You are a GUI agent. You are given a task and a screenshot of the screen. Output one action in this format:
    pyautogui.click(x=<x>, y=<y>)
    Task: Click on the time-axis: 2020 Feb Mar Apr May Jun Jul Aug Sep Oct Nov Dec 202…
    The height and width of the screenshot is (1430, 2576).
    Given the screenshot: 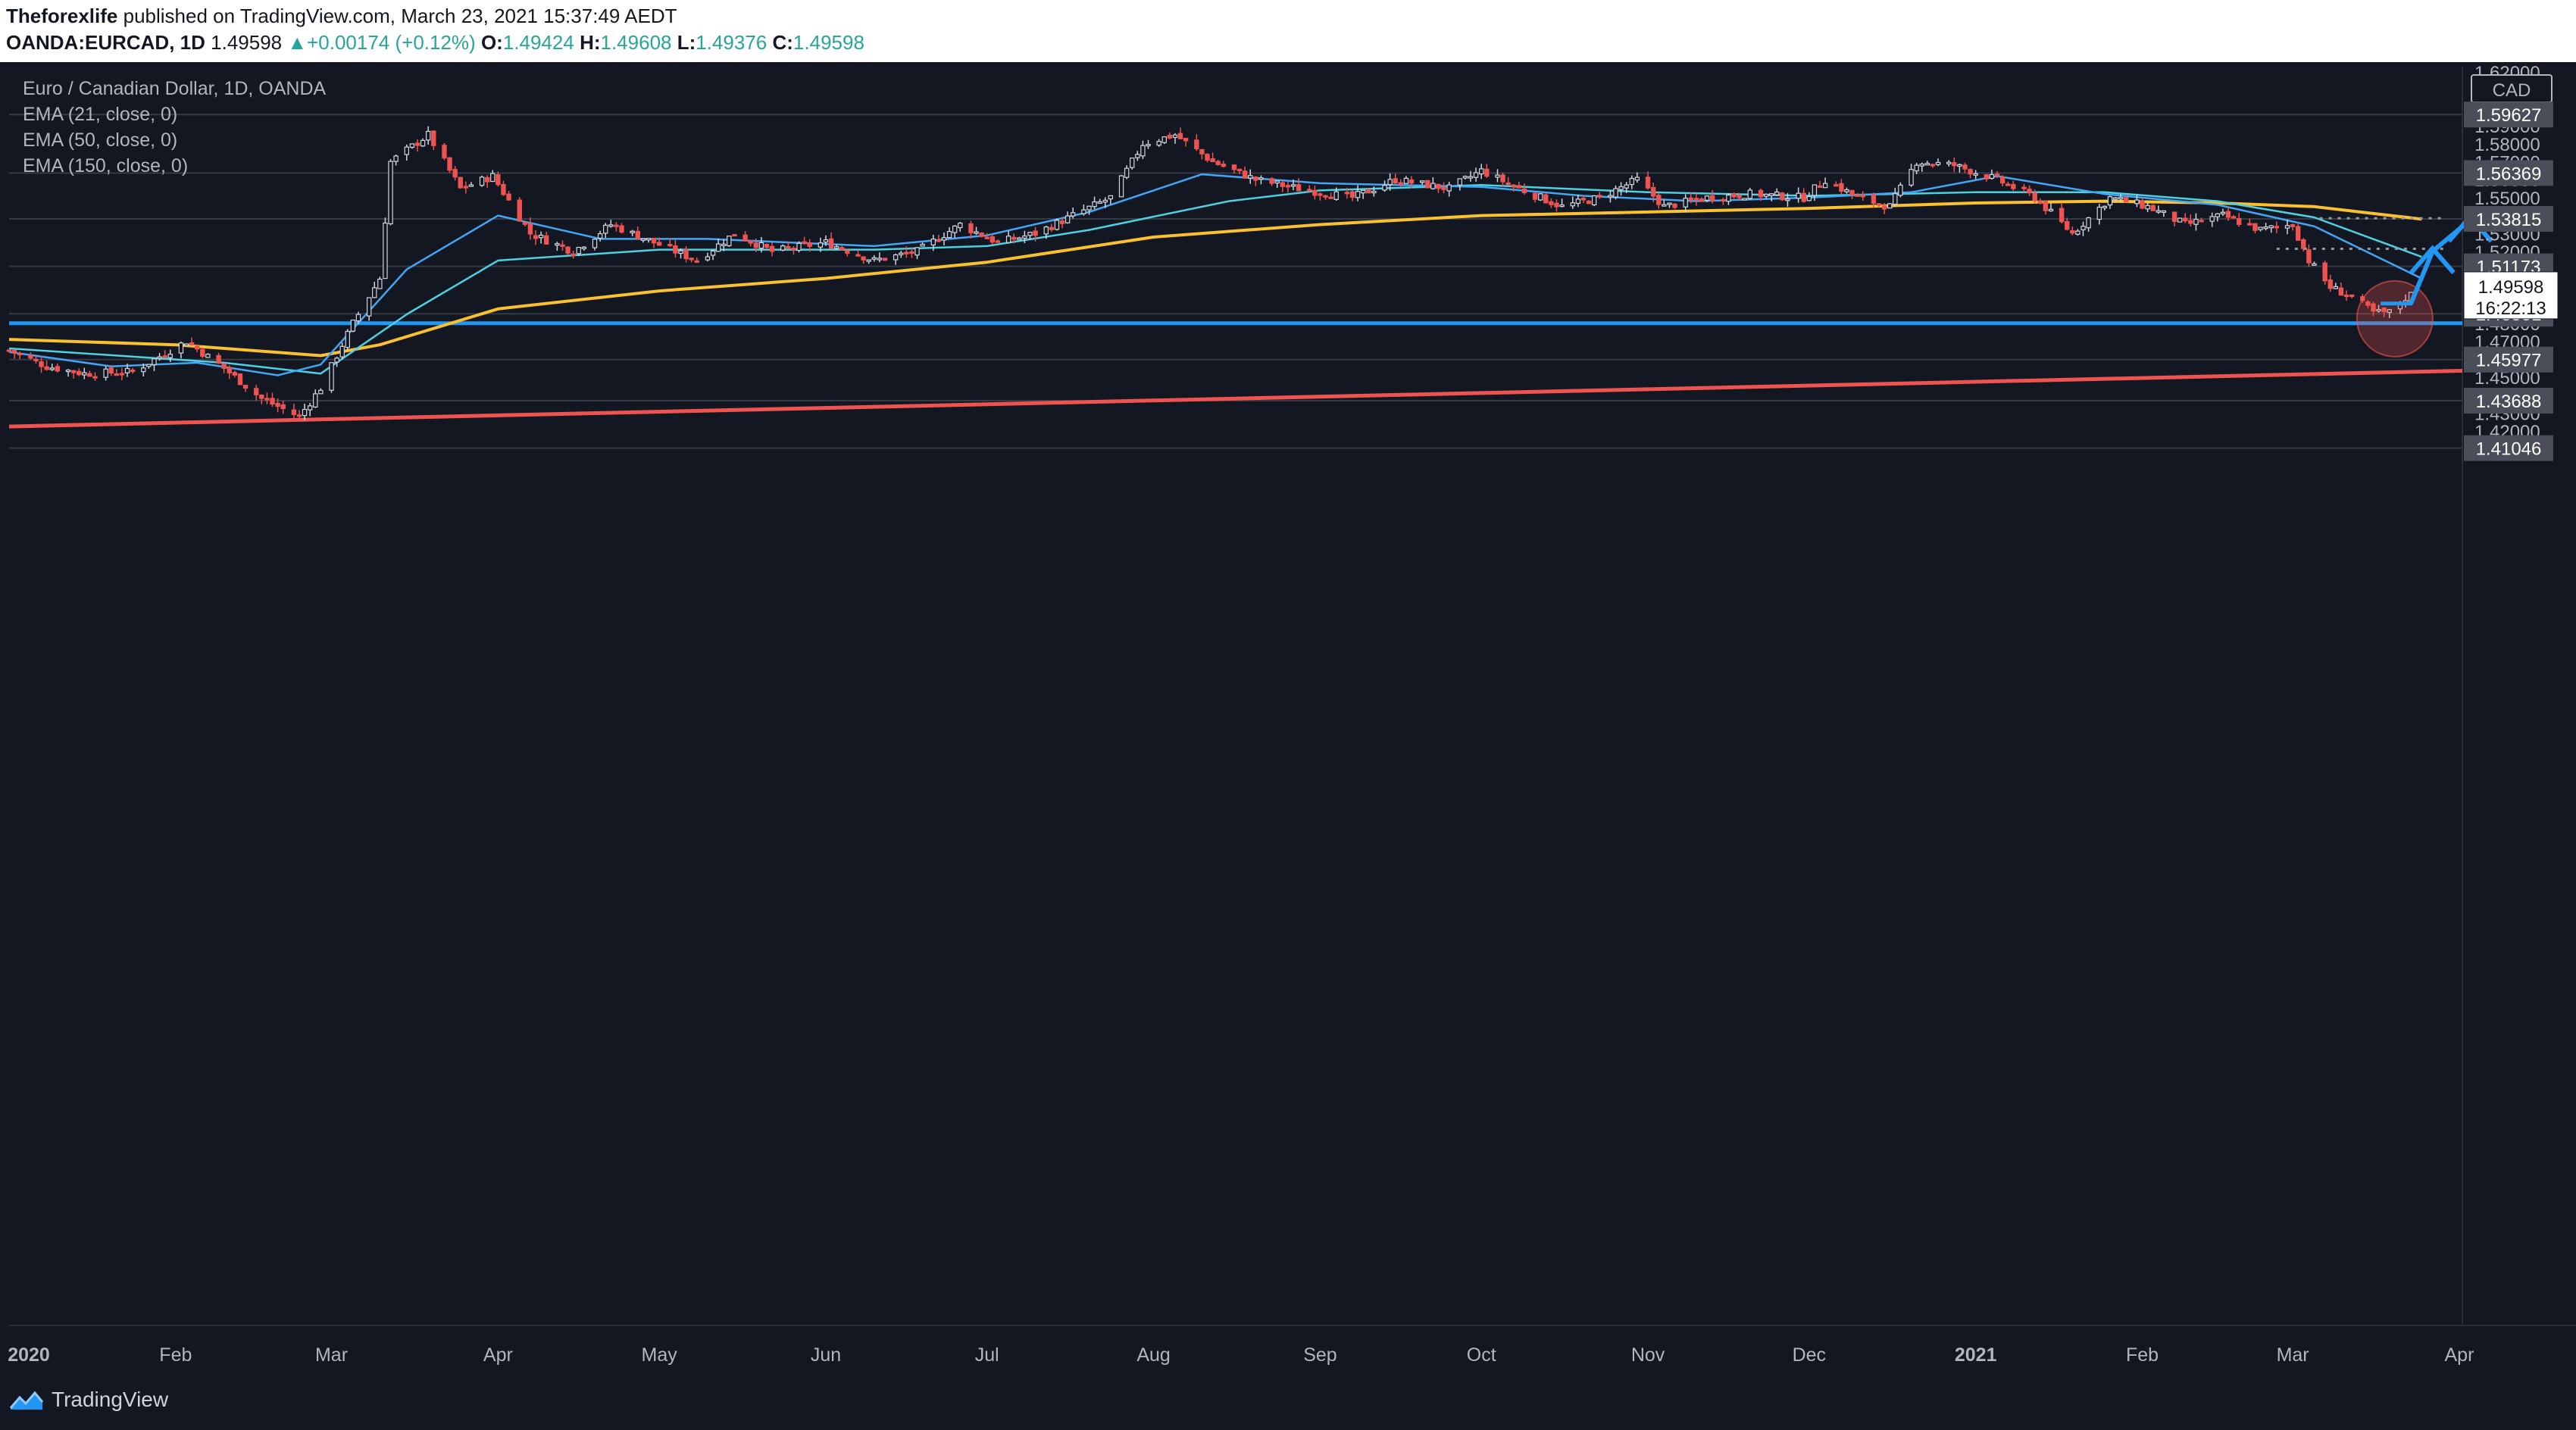 What is the action you would take?
    pyautogui.click(x=1241, y=1355)
    